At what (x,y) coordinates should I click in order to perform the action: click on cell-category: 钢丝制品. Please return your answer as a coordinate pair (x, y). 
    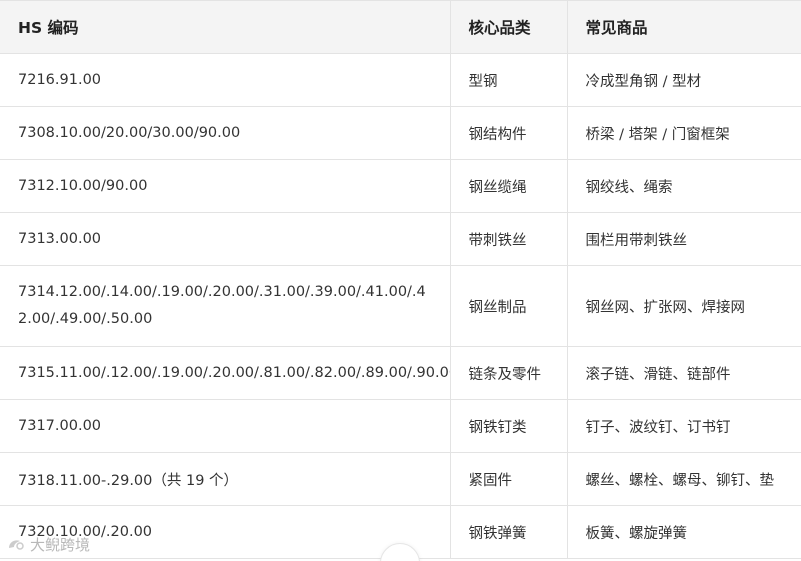
    Looking at the image, I should click on (509, 306).